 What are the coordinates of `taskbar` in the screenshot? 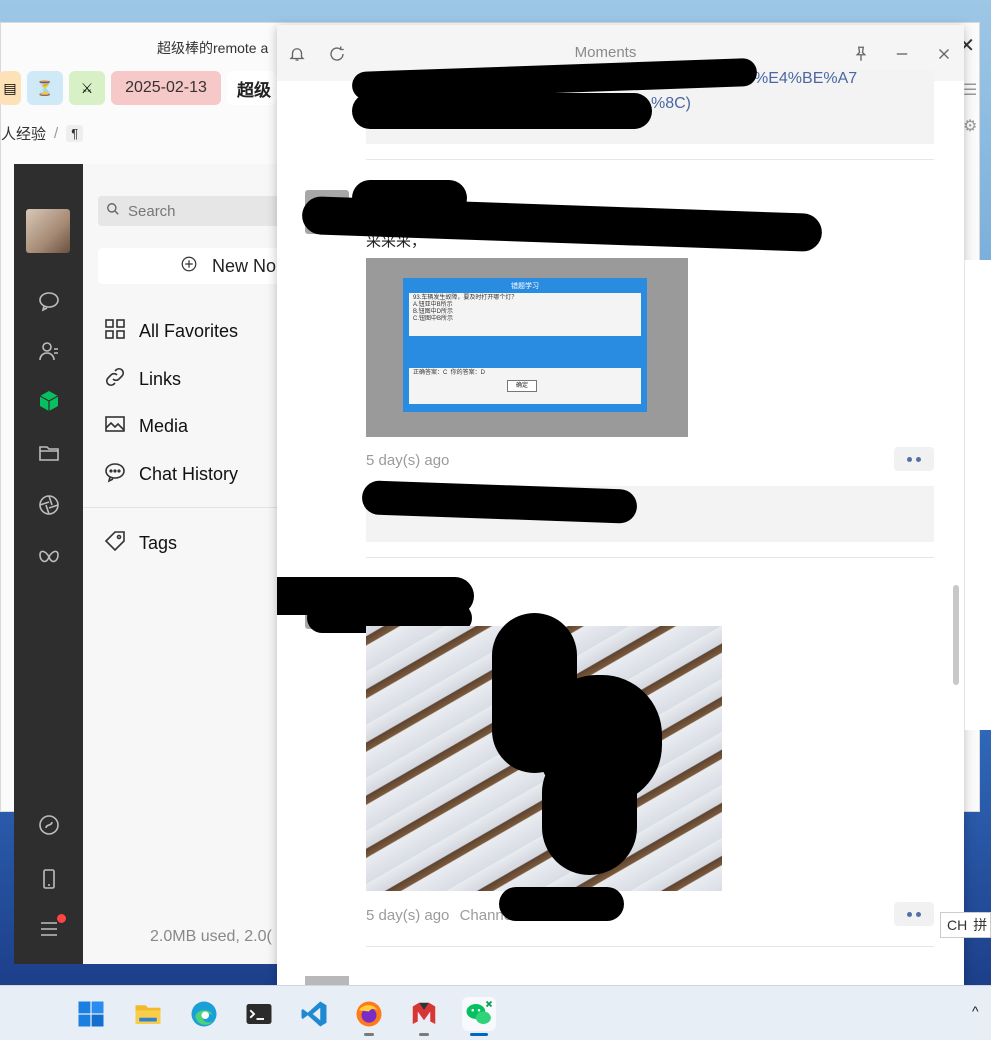 It's located at (495, 1012).